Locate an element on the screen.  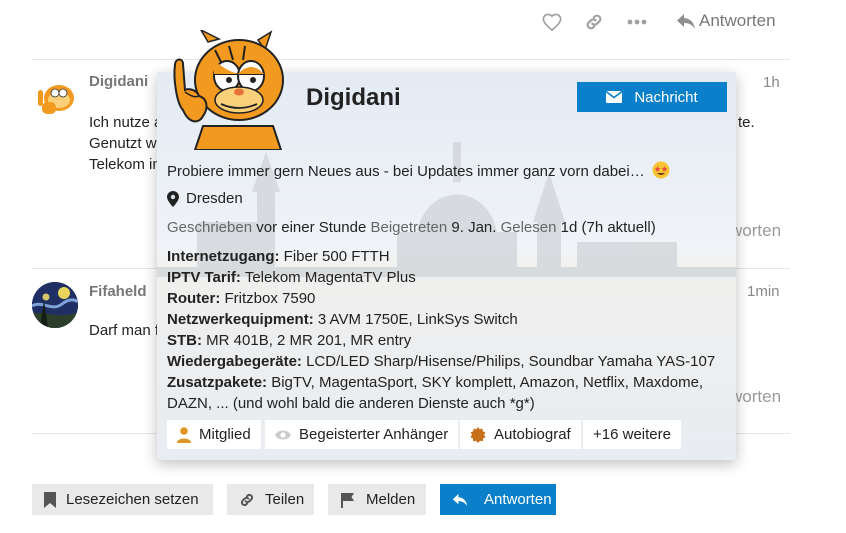
top-reply-label: Antworten is located at coordinates (737, 20).